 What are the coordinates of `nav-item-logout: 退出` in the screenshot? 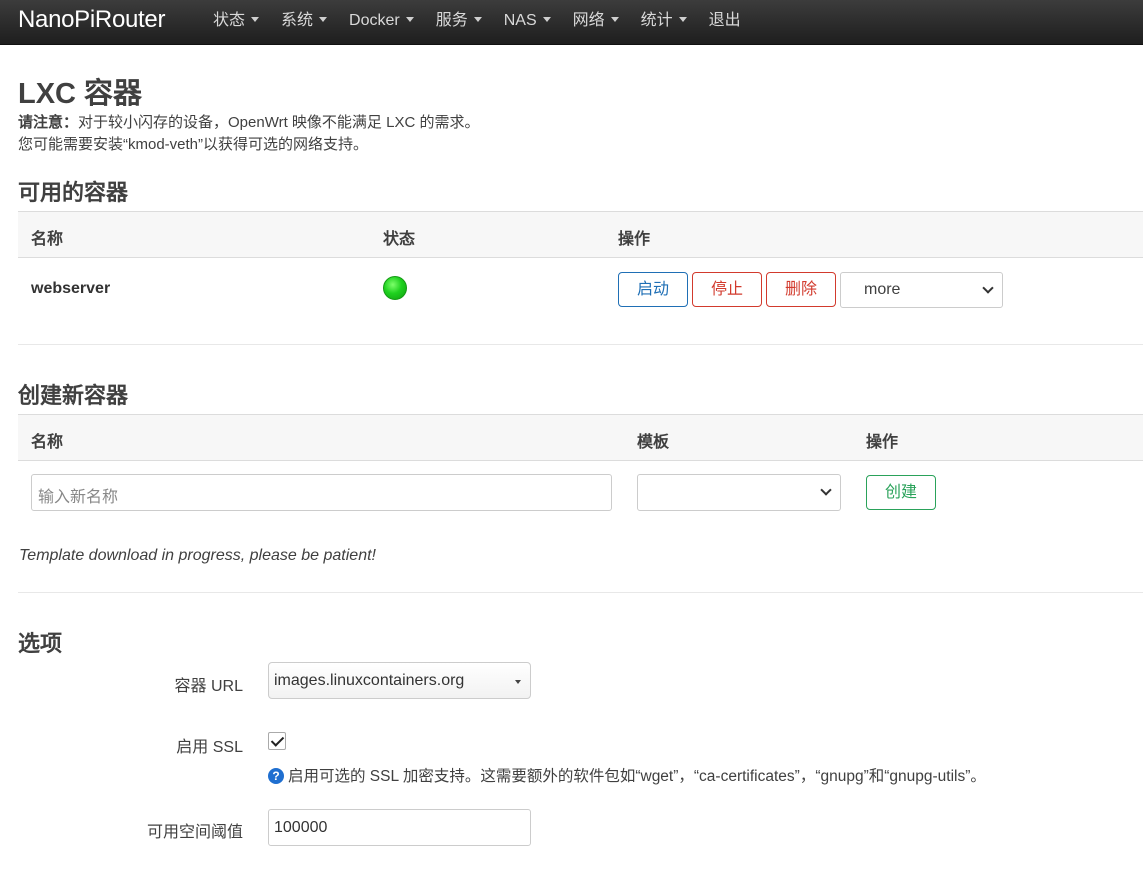 It's located at (725, 22).